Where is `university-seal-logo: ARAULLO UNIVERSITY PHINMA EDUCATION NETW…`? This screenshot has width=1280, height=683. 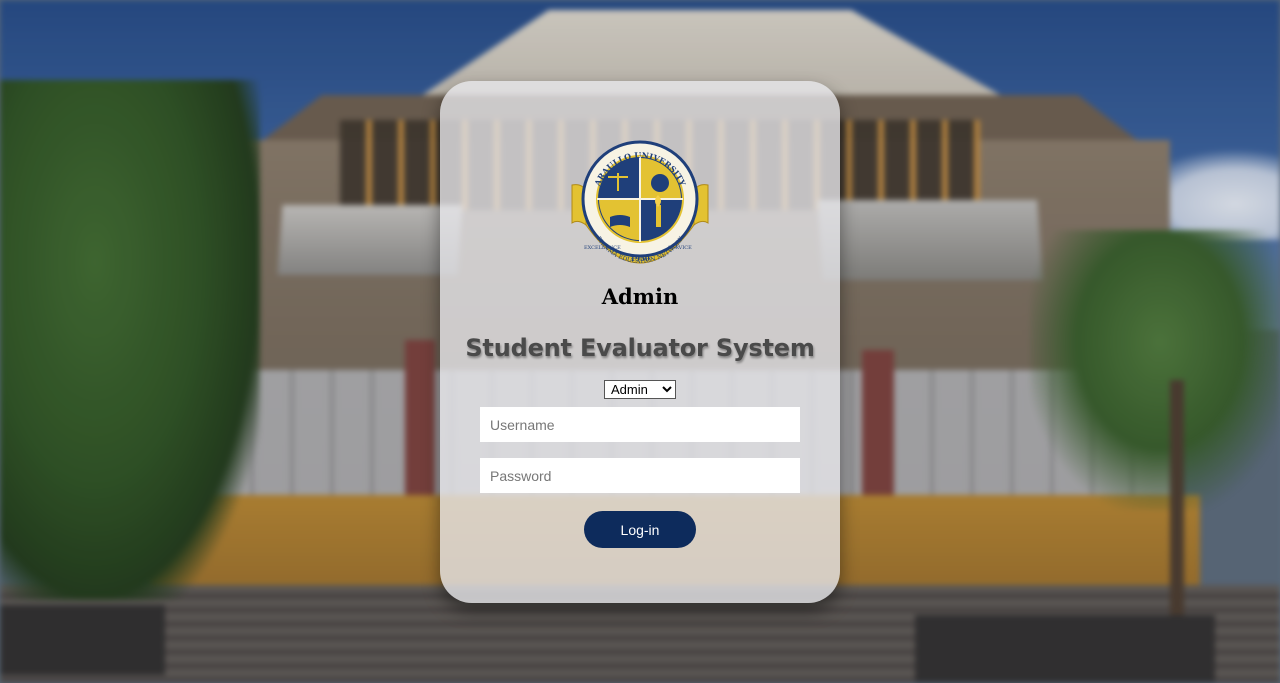 university-seal-logo: ARAULLO UNIVERSITY PHINMA EDUCATION NETW… is located at coordinates (640, 202).